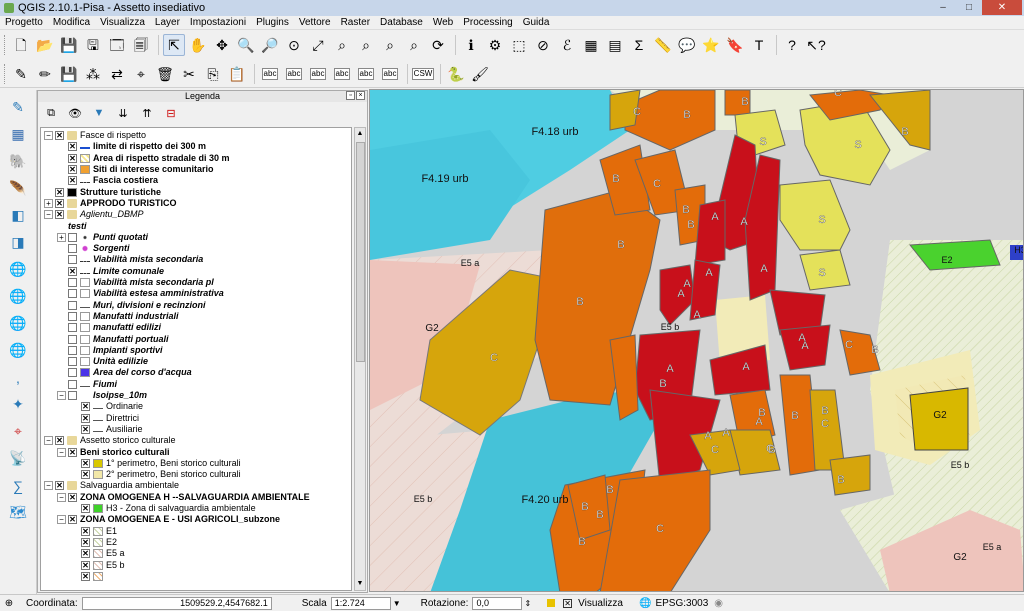  What do you see at coordinates (196, 508) in the screenshot?
I see `layer-tree-row: ✕ H3 - Zona di salvaguardia ambientale` at bounding box center [196, 508].